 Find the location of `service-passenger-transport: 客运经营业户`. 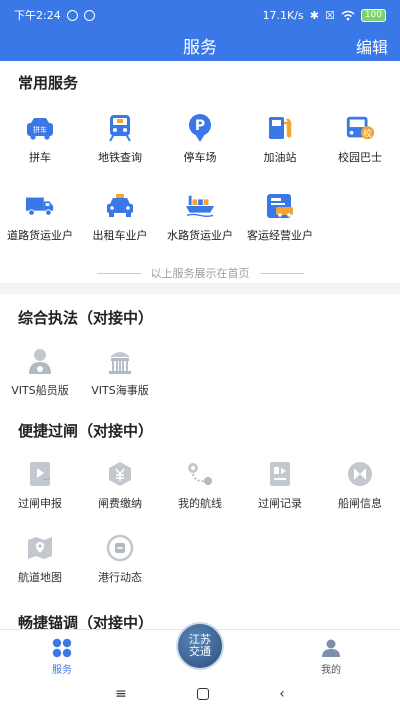

service-passenger-transport: 客运经营业户 is located at coordinates (280, 217).